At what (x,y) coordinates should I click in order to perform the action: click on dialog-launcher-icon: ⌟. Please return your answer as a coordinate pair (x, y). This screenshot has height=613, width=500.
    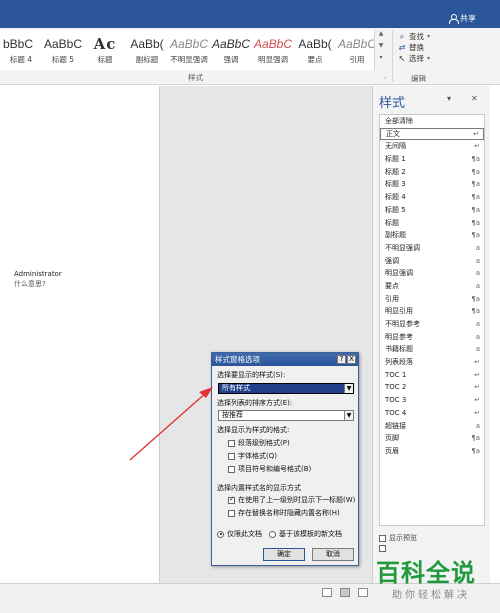
    Looking at the image, I should click on (384, 76).